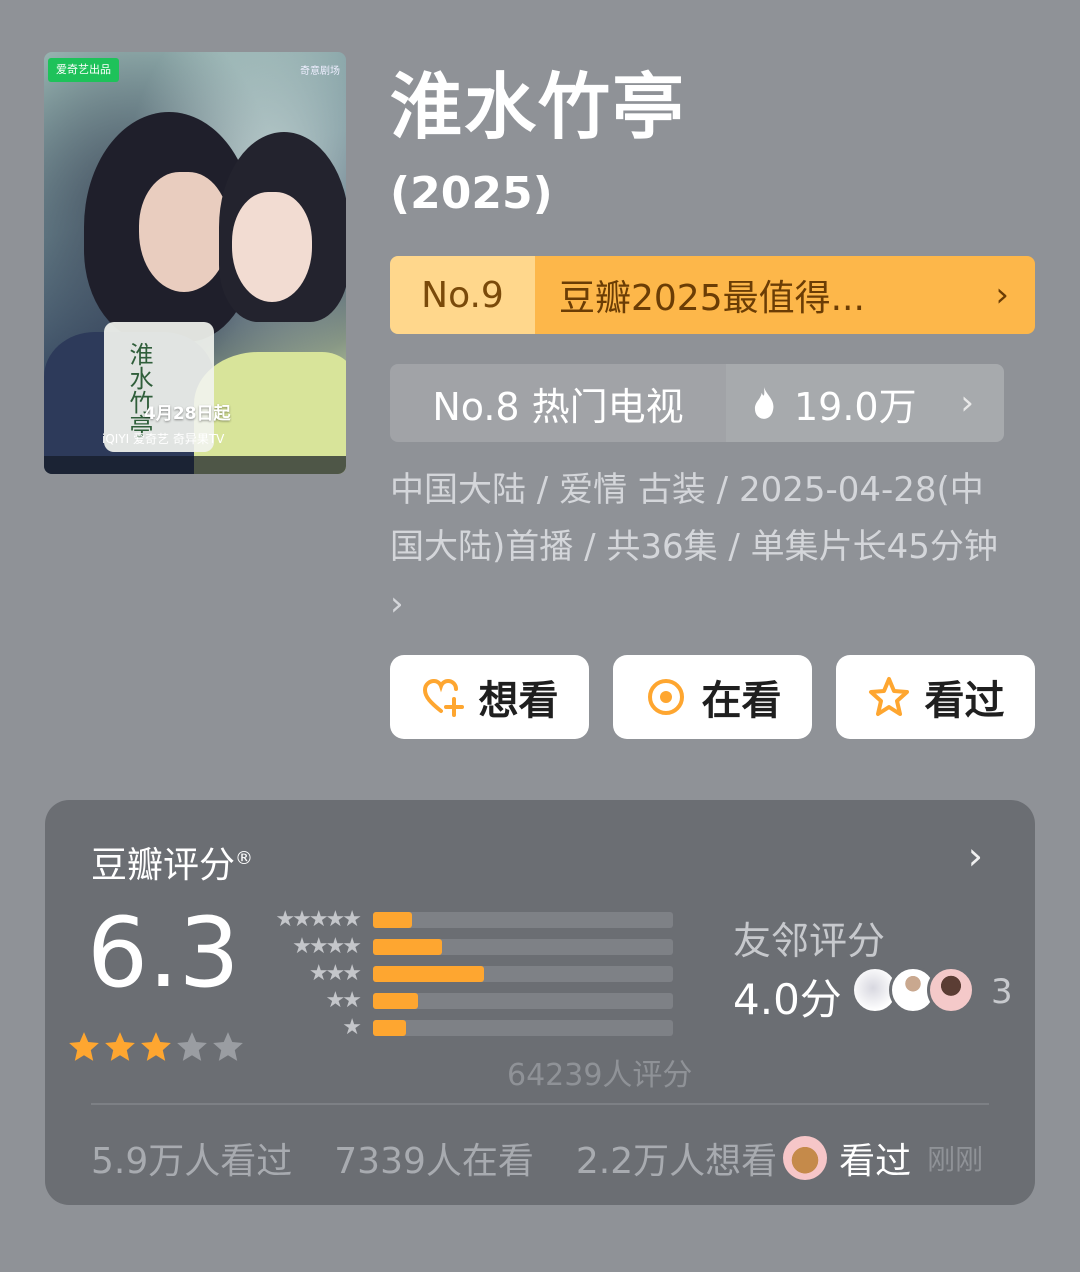 This screenshot has height=1272, width=1080. Describe the element at coordinates (600, 1075) in the screenshot. I see `rating-count: 64239人评分` at that location.